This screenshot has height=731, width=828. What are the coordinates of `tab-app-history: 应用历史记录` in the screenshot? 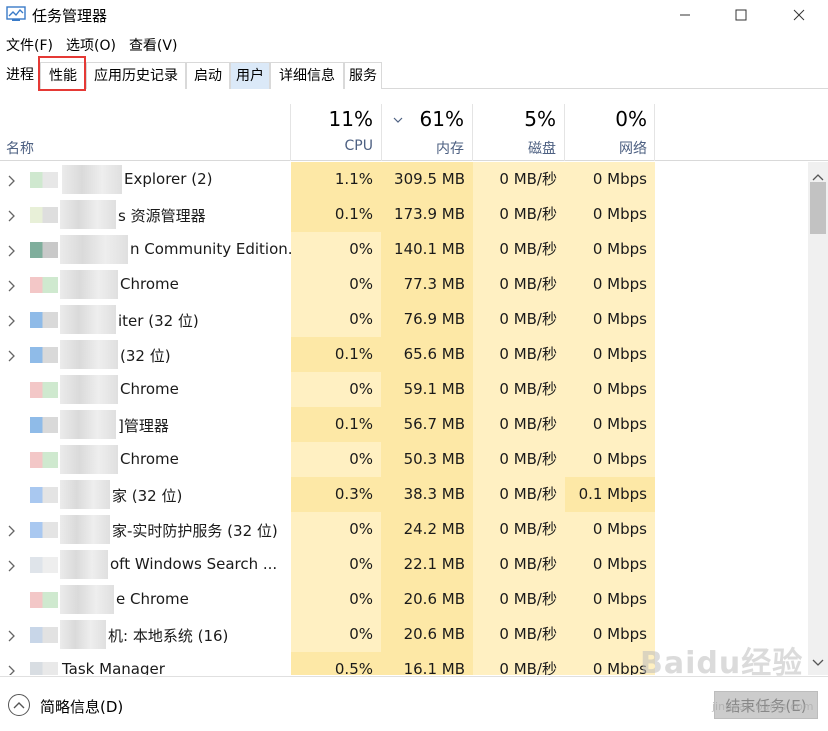 It's located at (136, 75).